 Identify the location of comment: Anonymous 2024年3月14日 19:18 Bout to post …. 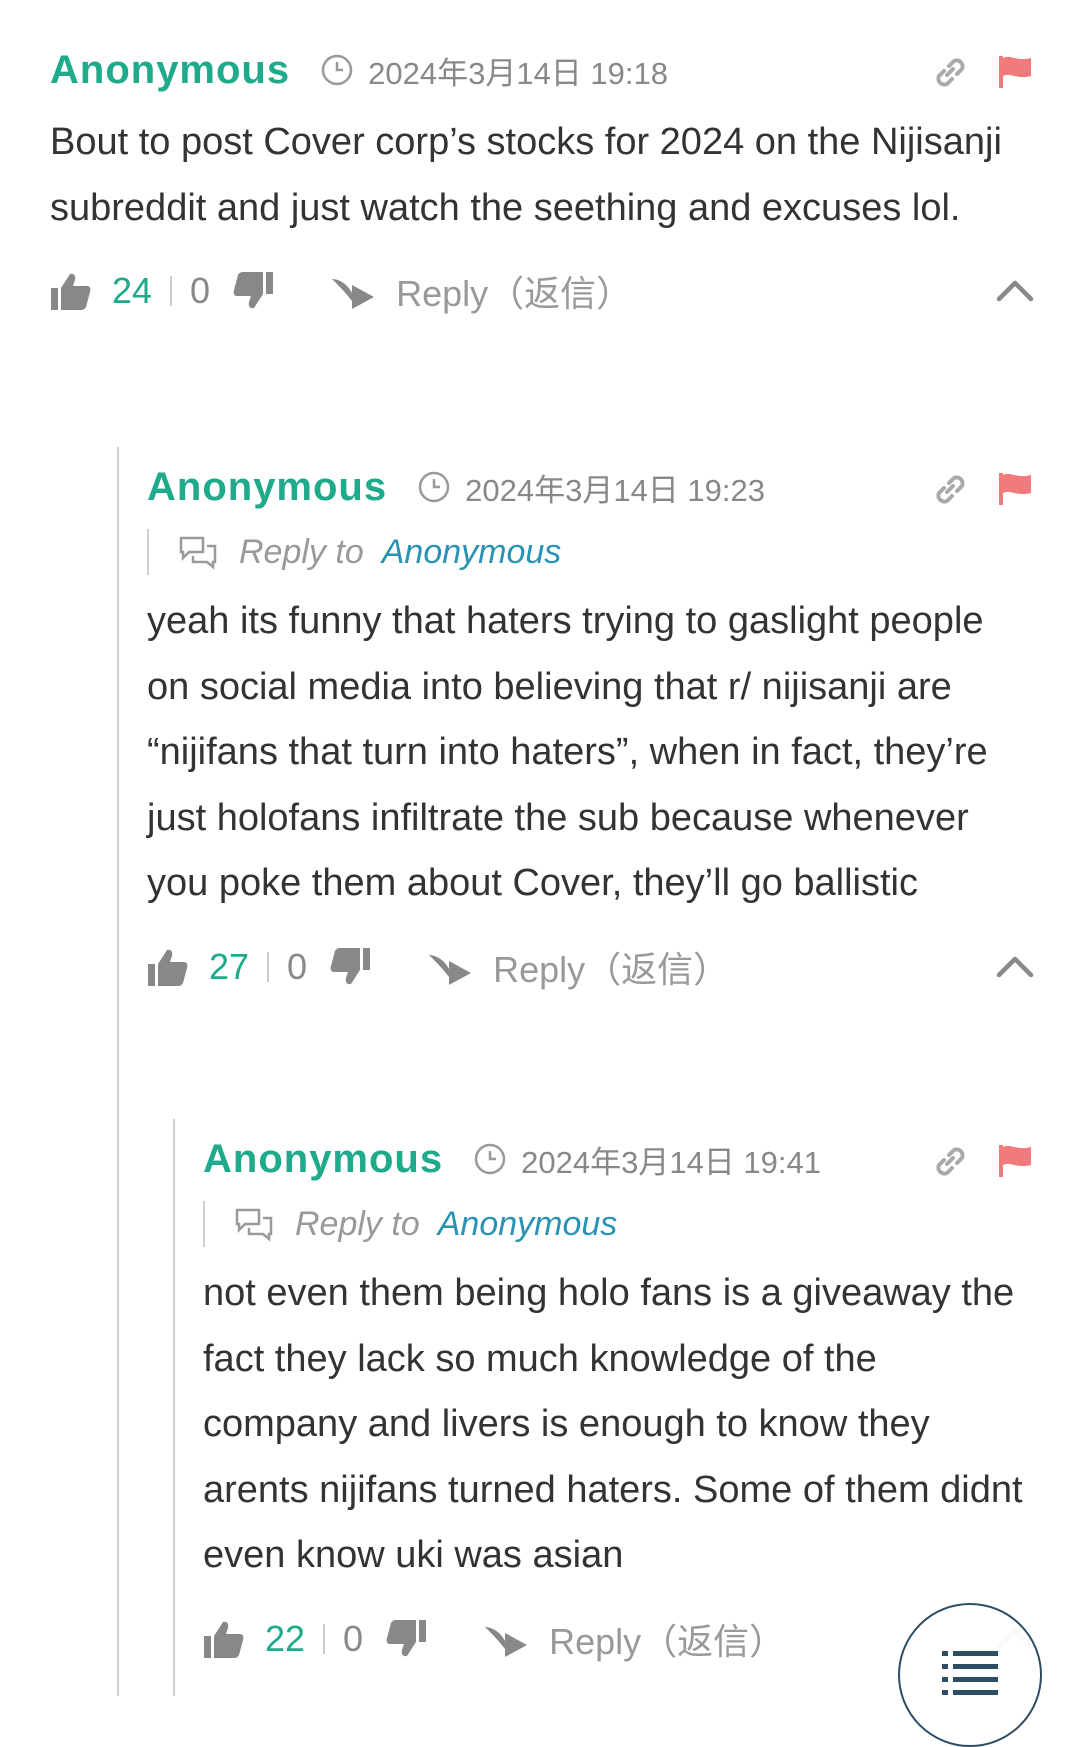
(542, 180).